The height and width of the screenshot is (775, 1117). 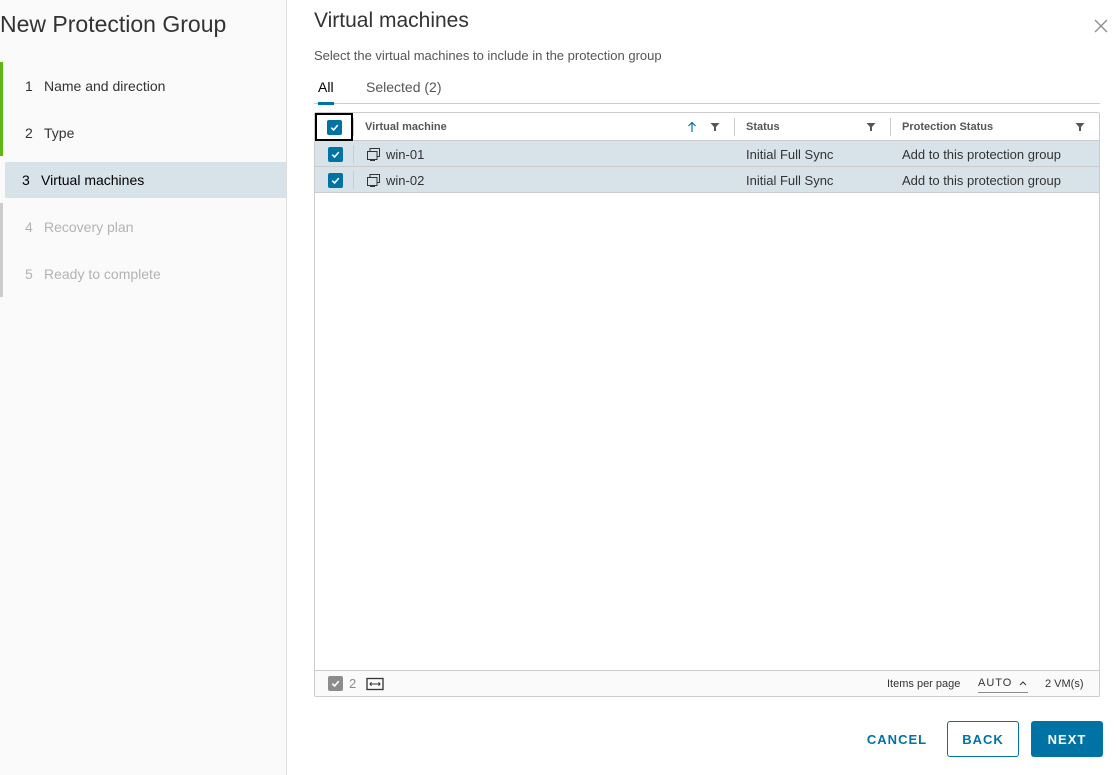 I want to click on close-icon, so click(x=1101, y=26).